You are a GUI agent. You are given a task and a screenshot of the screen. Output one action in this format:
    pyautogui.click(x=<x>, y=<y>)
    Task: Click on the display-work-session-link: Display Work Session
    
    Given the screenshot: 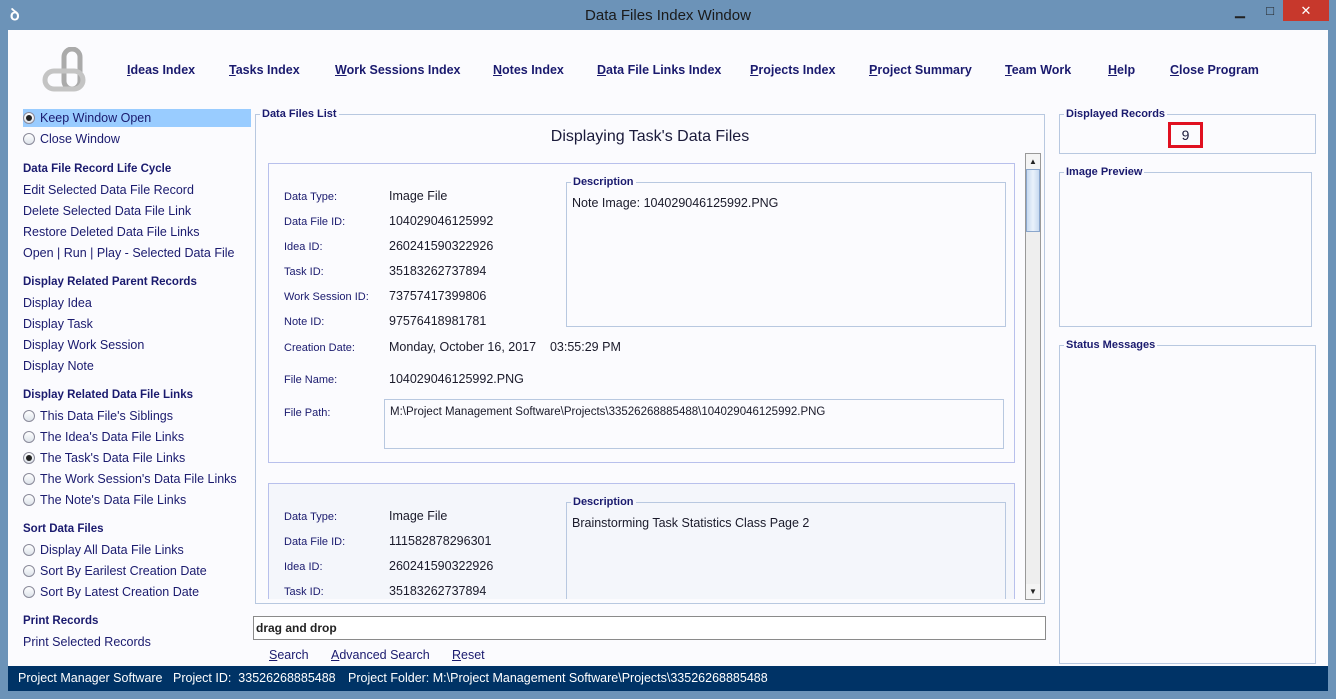 What is the action you would take?
    pyautogui.click(x=83, y=345)
    